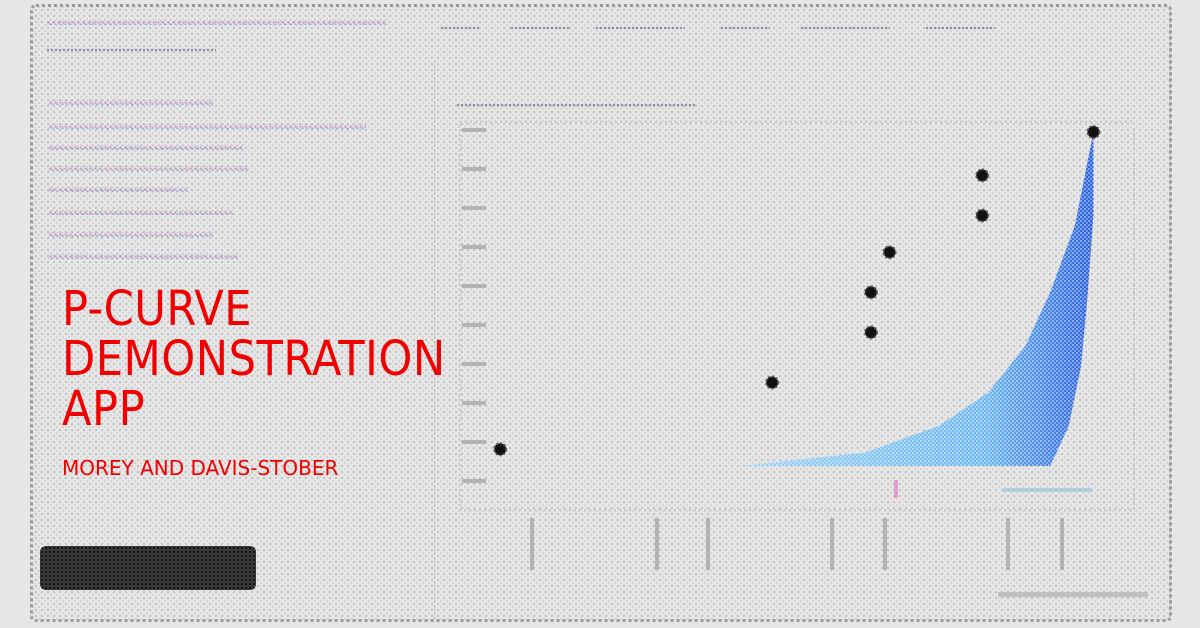 This screenshot has height=628, width=1200. What do you see at coordinates (104, 409) in the screenshot?
I see `app-title-line-3: APP` at bounding box center [104, 409].